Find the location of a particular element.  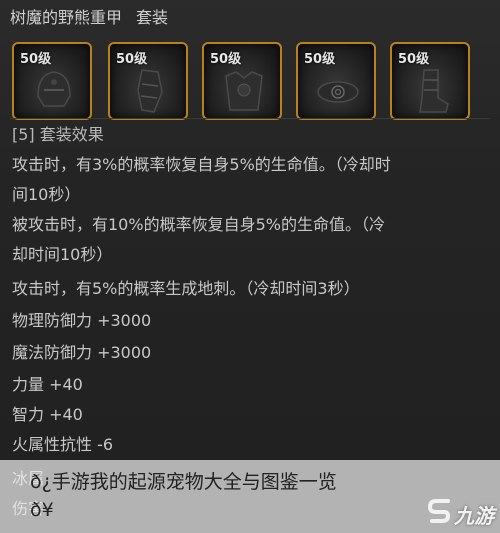

armor-piece-icon is located at coordinates (150, 91).